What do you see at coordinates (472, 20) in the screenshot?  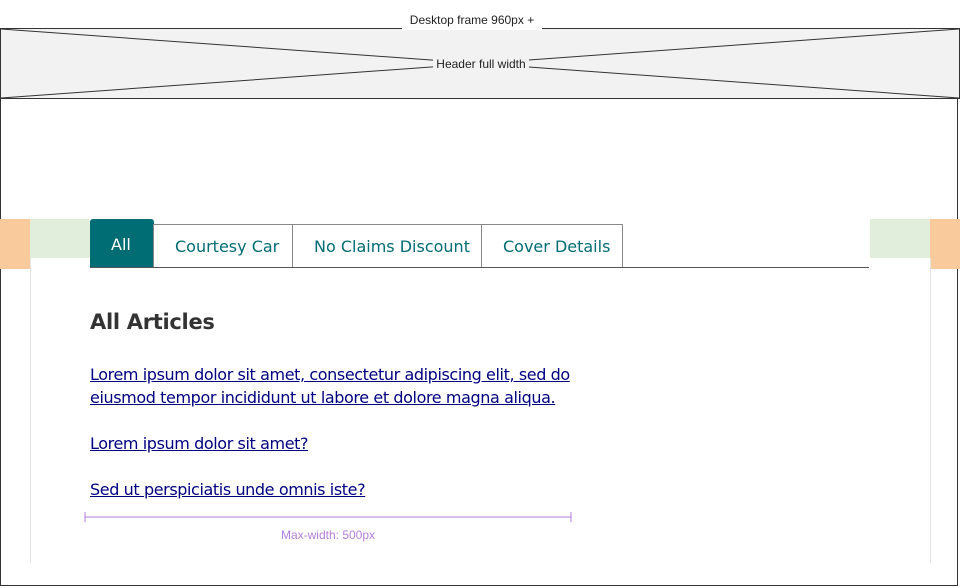 I see `frame-label: Desktop frame 960px +` at bounding box center [472, 20].